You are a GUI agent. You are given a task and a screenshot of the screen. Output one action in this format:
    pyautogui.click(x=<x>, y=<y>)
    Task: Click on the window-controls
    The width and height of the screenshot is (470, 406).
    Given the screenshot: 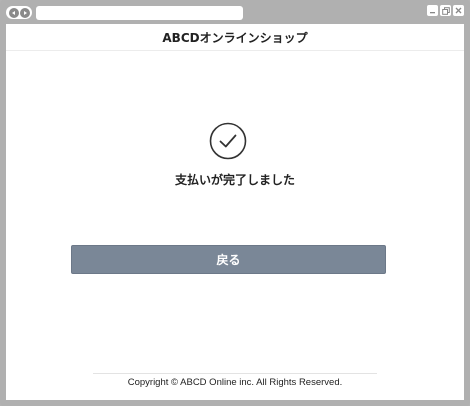 What is the action you would take?
    pyautogui.click(x=445, y=10)
    